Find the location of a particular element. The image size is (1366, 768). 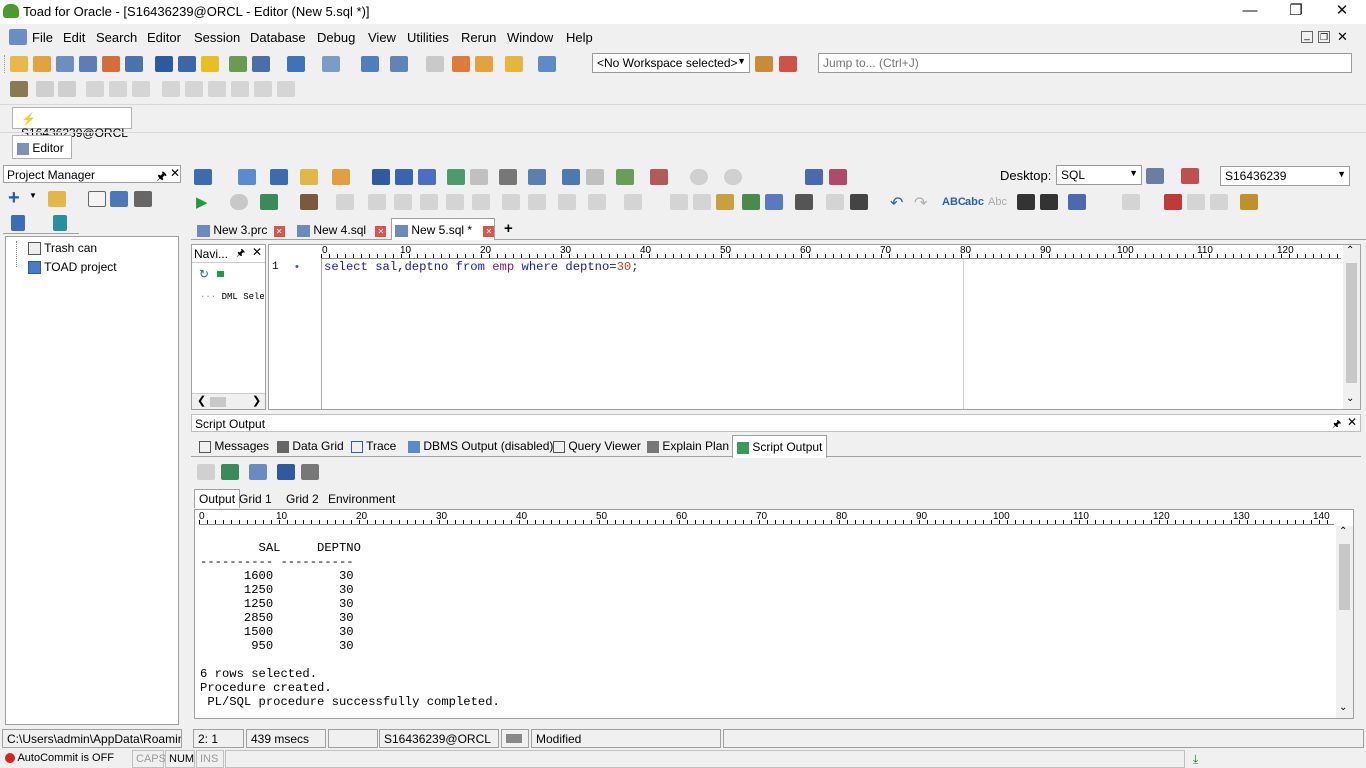

sql-modeler-icon is located at coordinates (65, 64).